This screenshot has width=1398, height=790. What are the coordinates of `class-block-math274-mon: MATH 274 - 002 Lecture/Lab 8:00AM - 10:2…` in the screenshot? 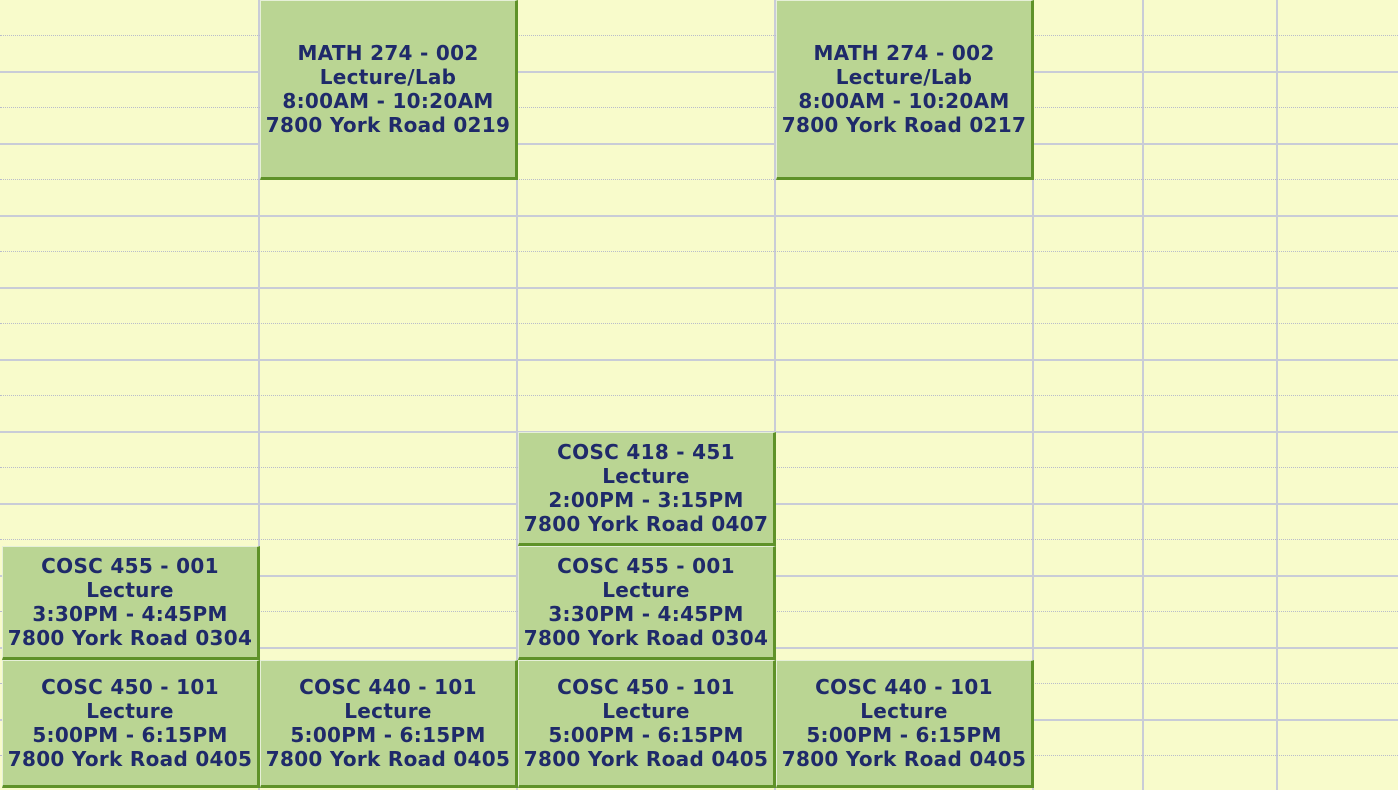 It's located at (389, 90).